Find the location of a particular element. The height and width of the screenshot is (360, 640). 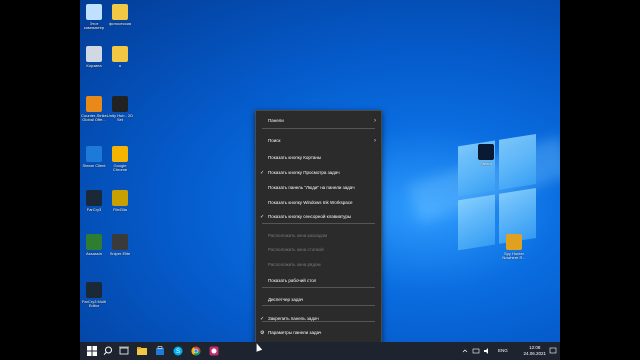

menu-item-label: Расположить окна каскадом is located at coordinates (298, 235).